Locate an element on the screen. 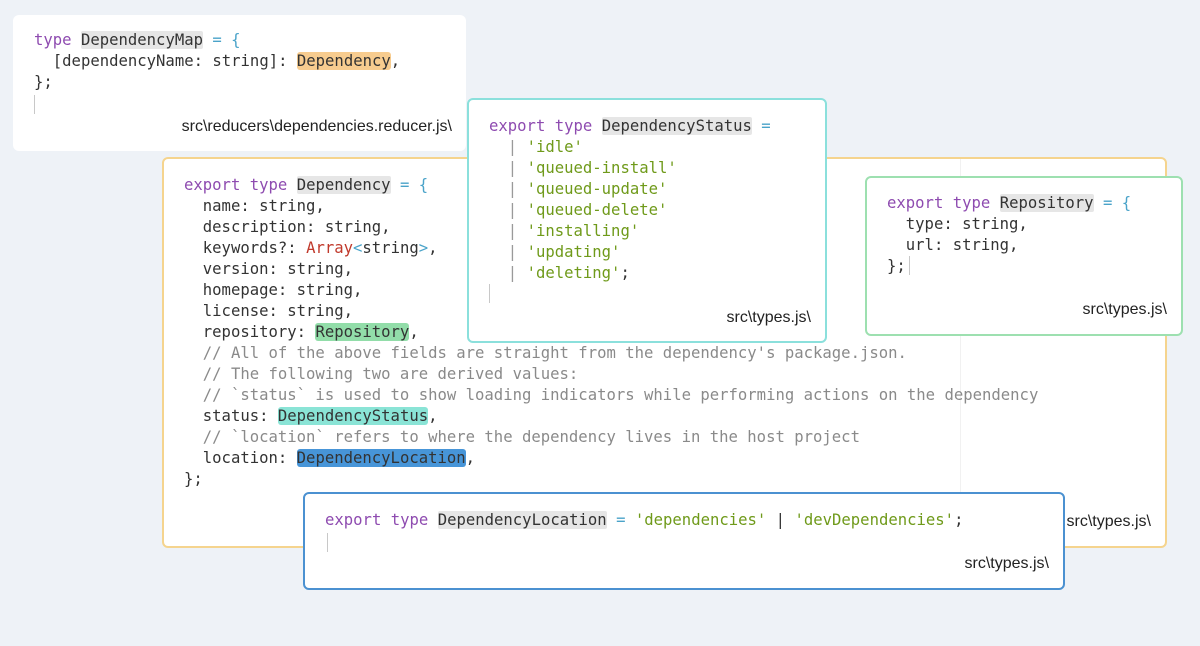 Image resolution: width=1200 pixels, height=646 pixels. status-value: 'queued-install' is located at coordinates (601, 168).